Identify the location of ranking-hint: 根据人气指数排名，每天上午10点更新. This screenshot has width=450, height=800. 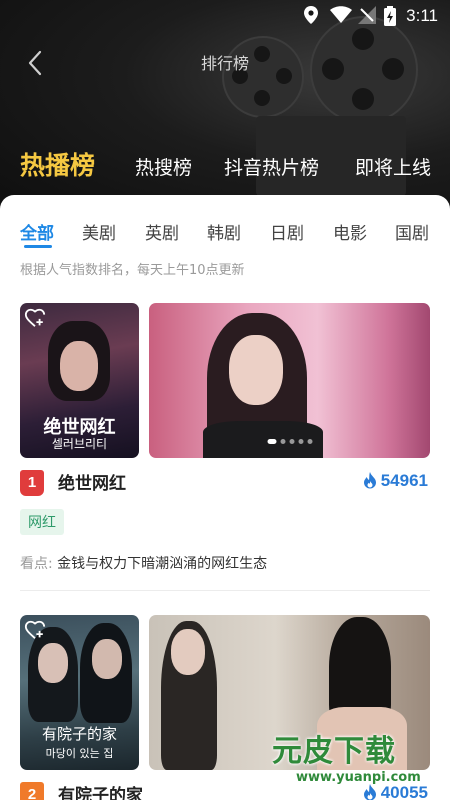
(132, 270).